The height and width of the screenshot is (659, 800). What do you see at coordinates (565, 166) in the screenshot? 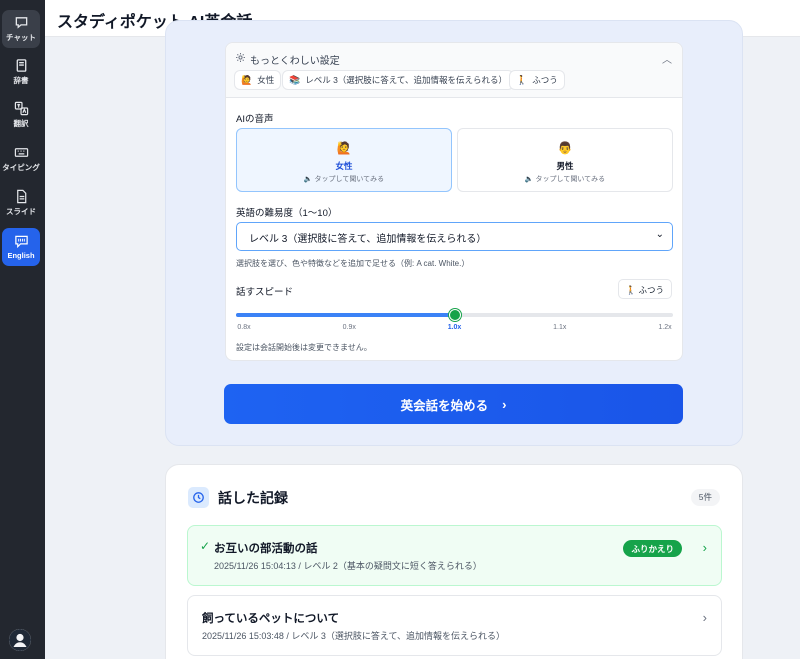
I see `voice-name: 男性` at bounding box center [565, 166].